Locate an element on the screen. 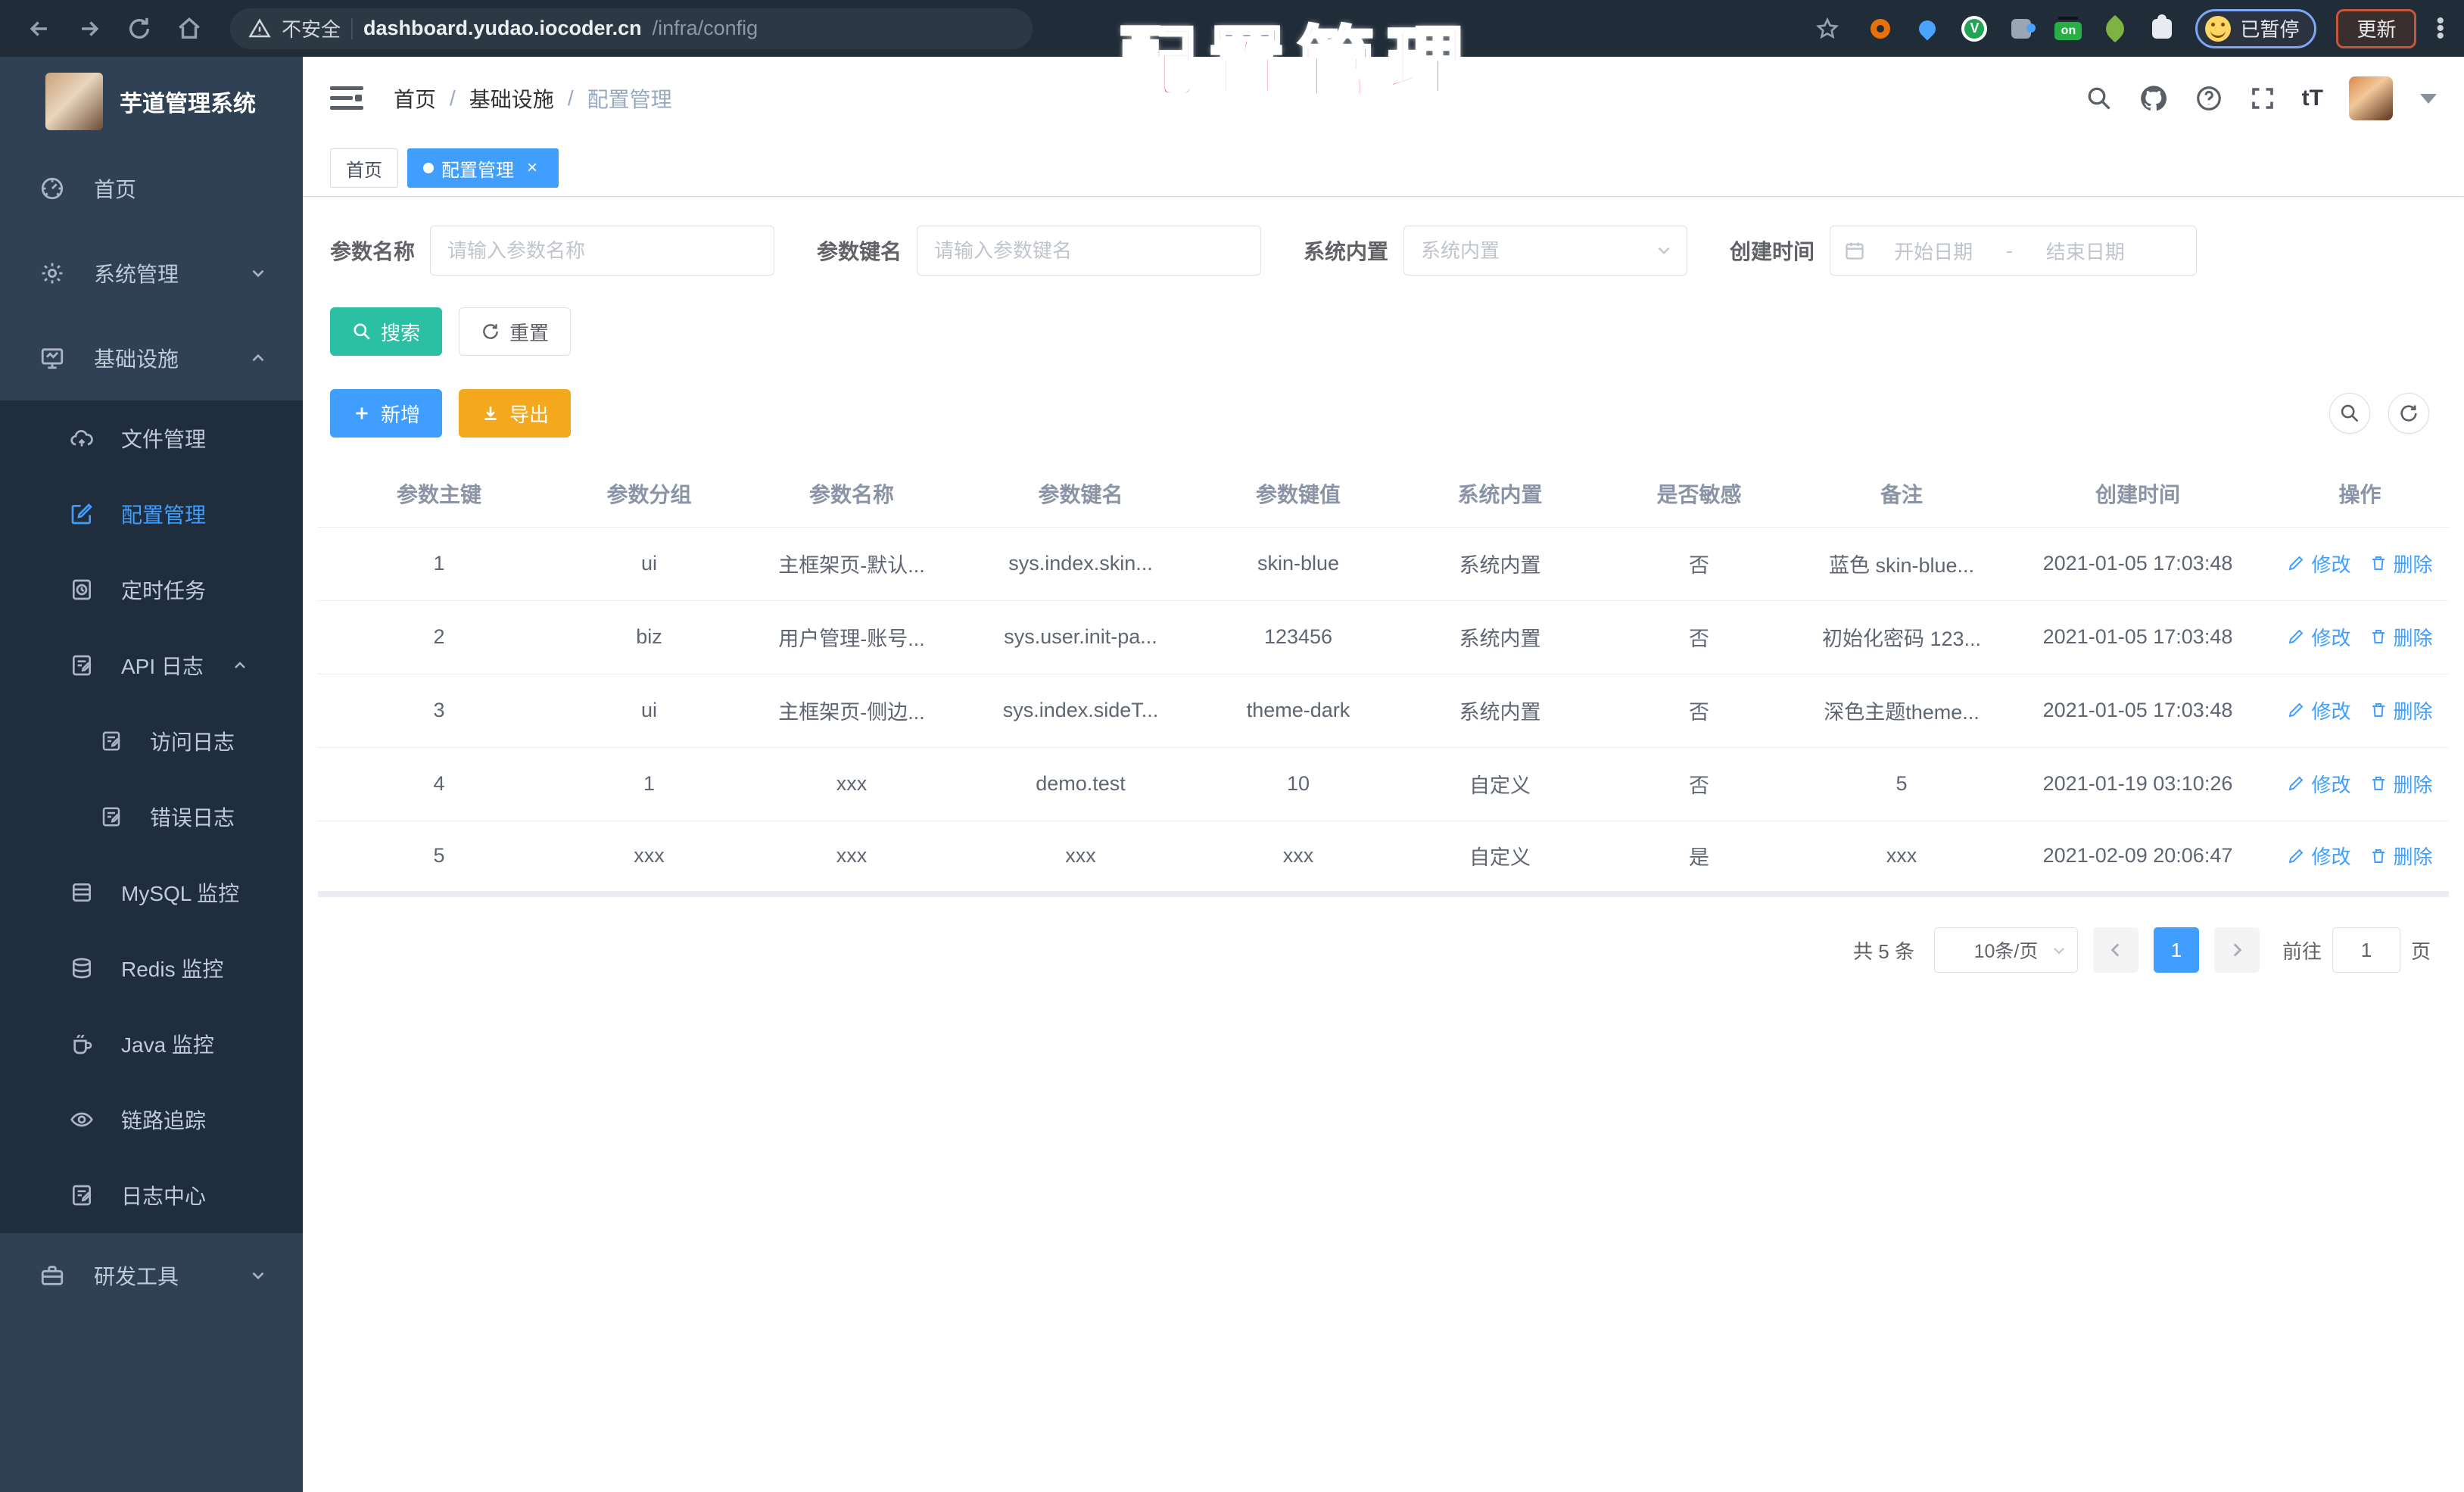  extension-orange-ring-icon is located at coordinates (1880, 28).